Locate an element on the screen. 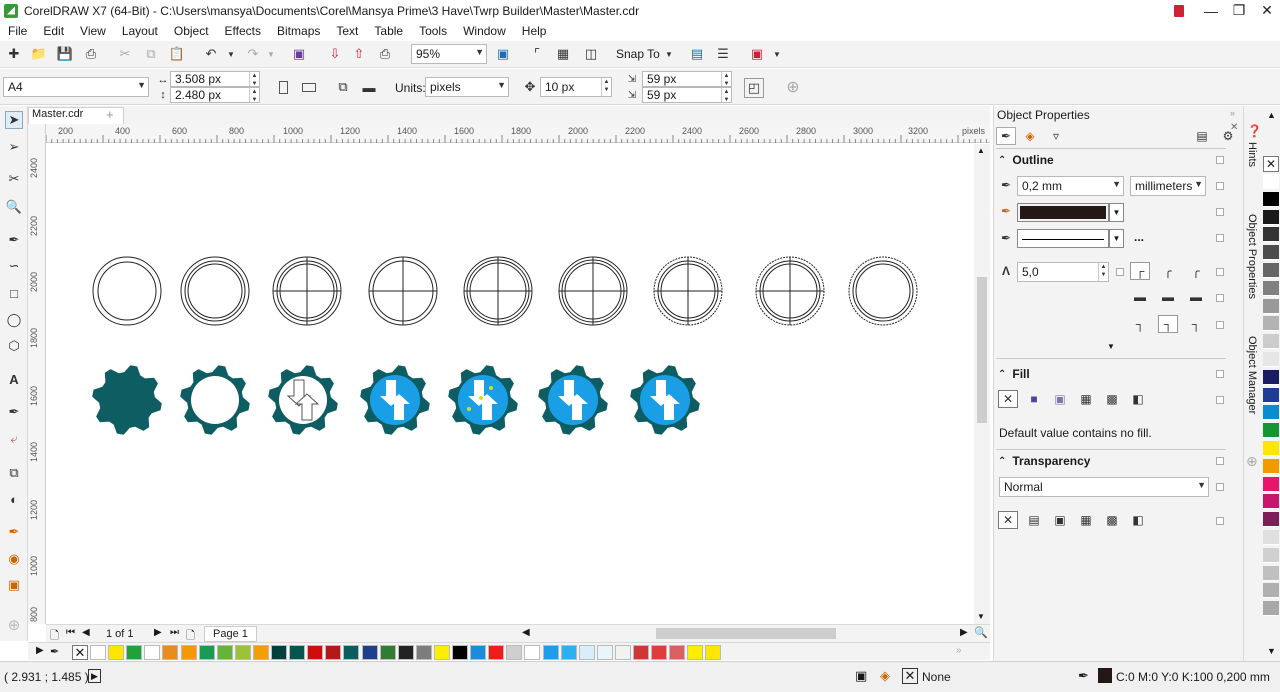 The height and width of the screenshot is (692, 1280). pick-tool-icon: ➤ is located at coordinates (14, 120).